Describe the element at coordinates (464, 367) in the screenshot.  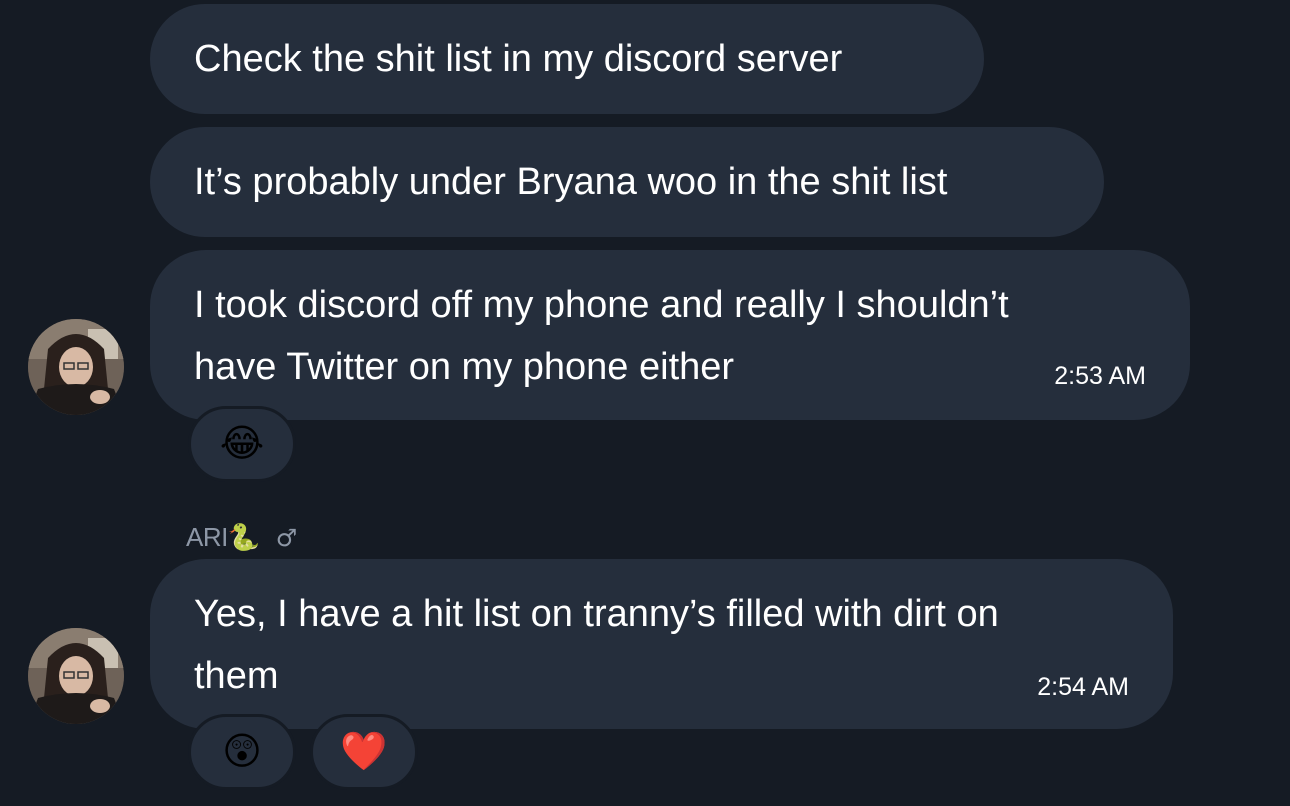
I see `message-text-line: have Twitter on my phone either` at that location.